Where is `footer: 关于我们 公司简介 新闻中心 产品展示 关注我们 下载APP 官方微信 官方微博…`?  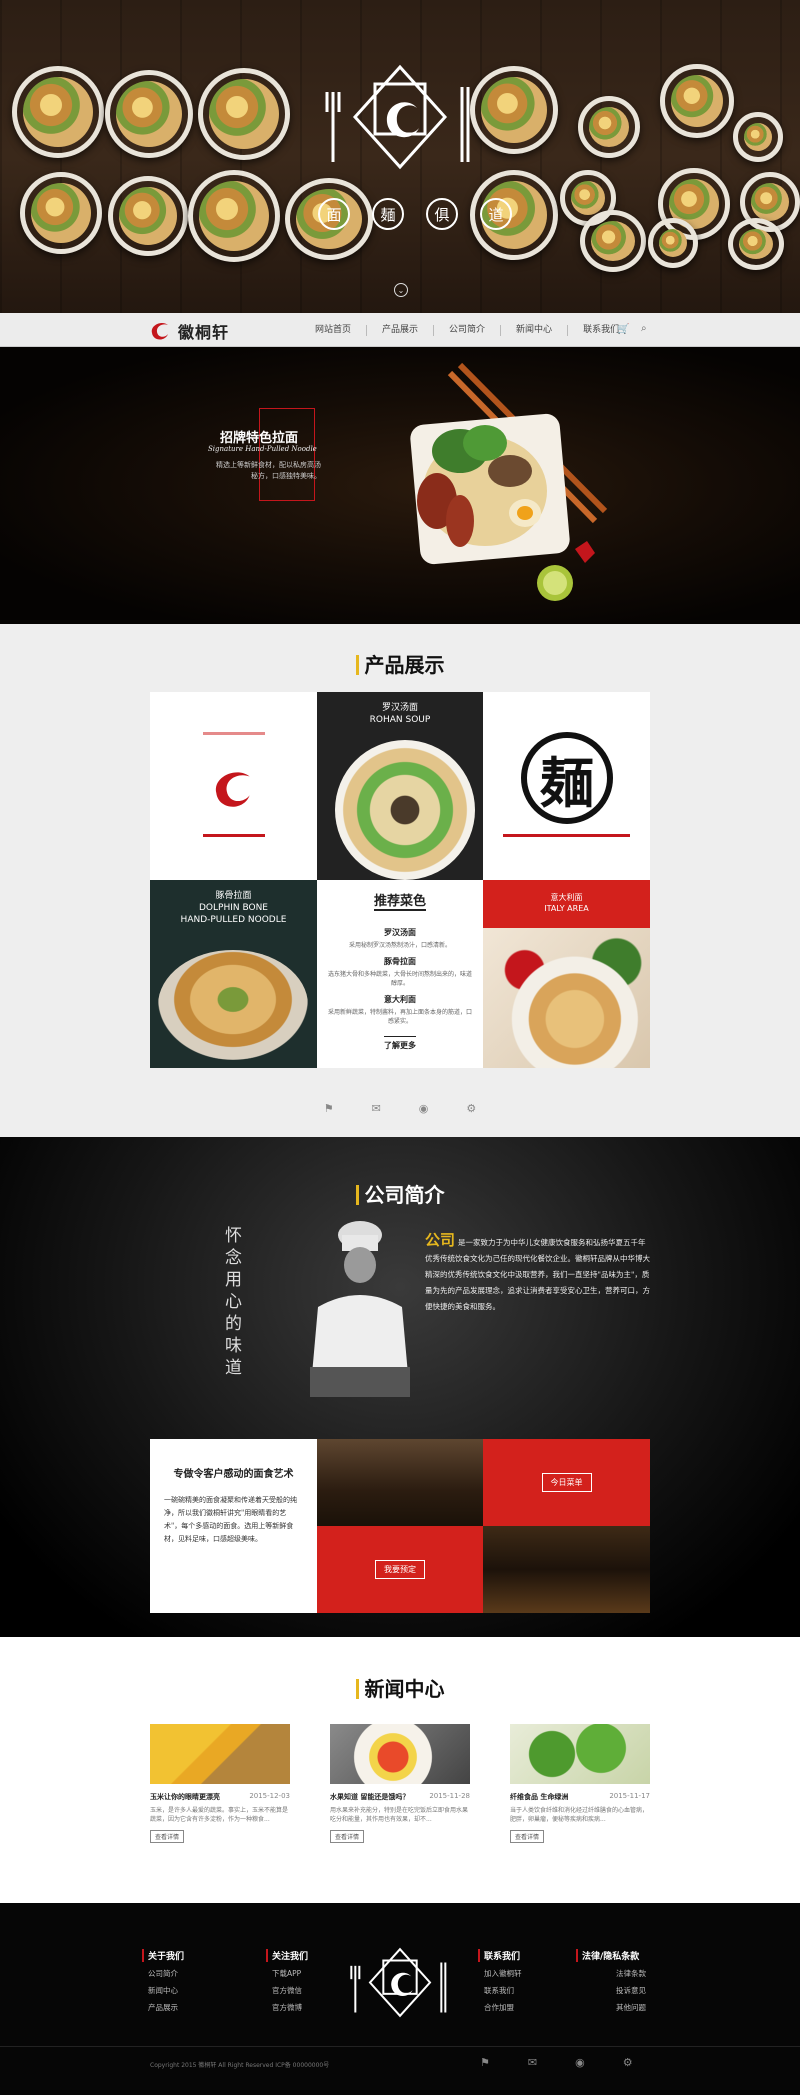 footer: 关于我们 公司简介 新闻中心 产品展示 关注我们 下载APP 官方微信 官方微博… is located at coordinates (400, 1999).